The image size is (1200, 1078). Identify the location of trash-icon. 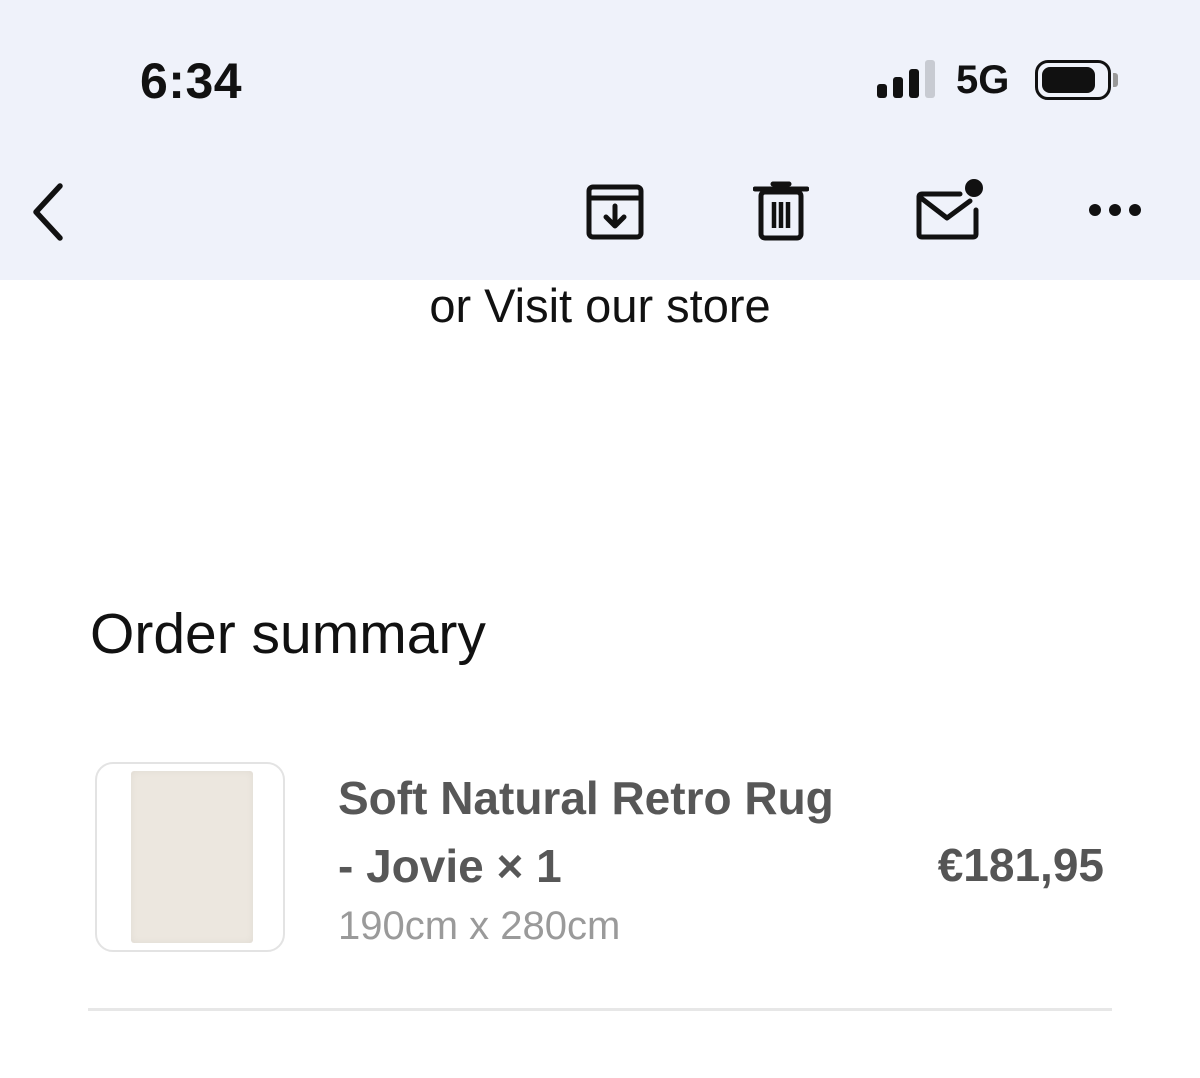
(781, 211).